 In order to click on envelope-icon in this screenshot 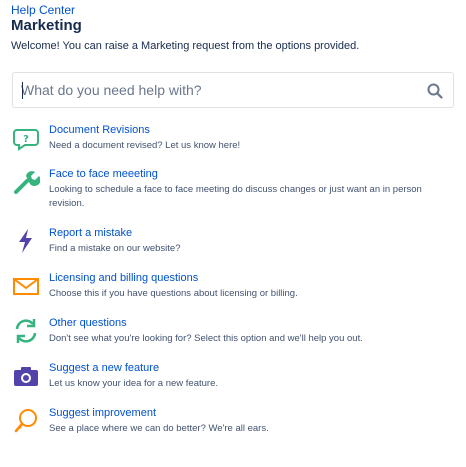, I will do `click(26, 286)`.